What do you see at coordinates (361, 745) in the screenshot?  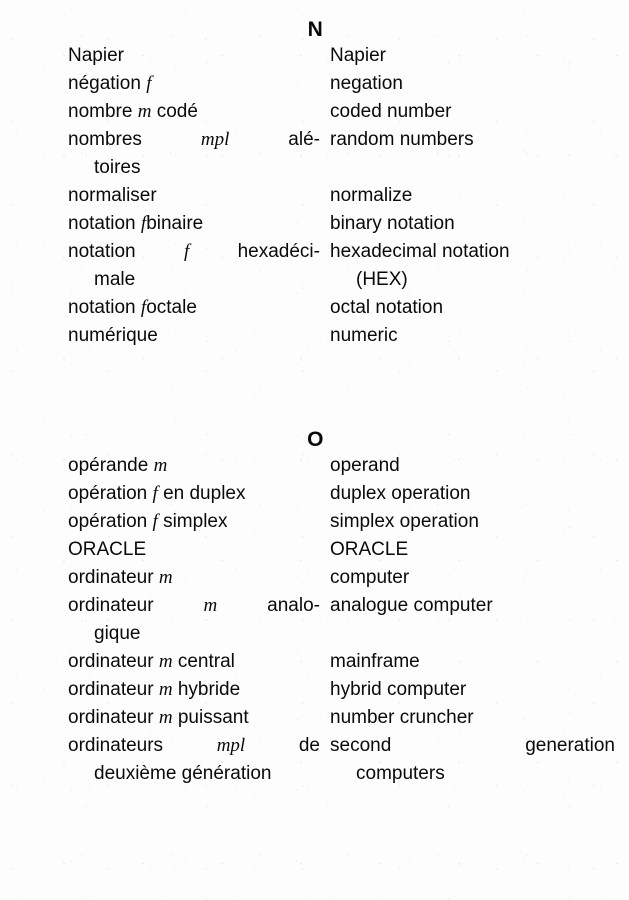 I see `english-word: second` at bounding box center [361, 745].